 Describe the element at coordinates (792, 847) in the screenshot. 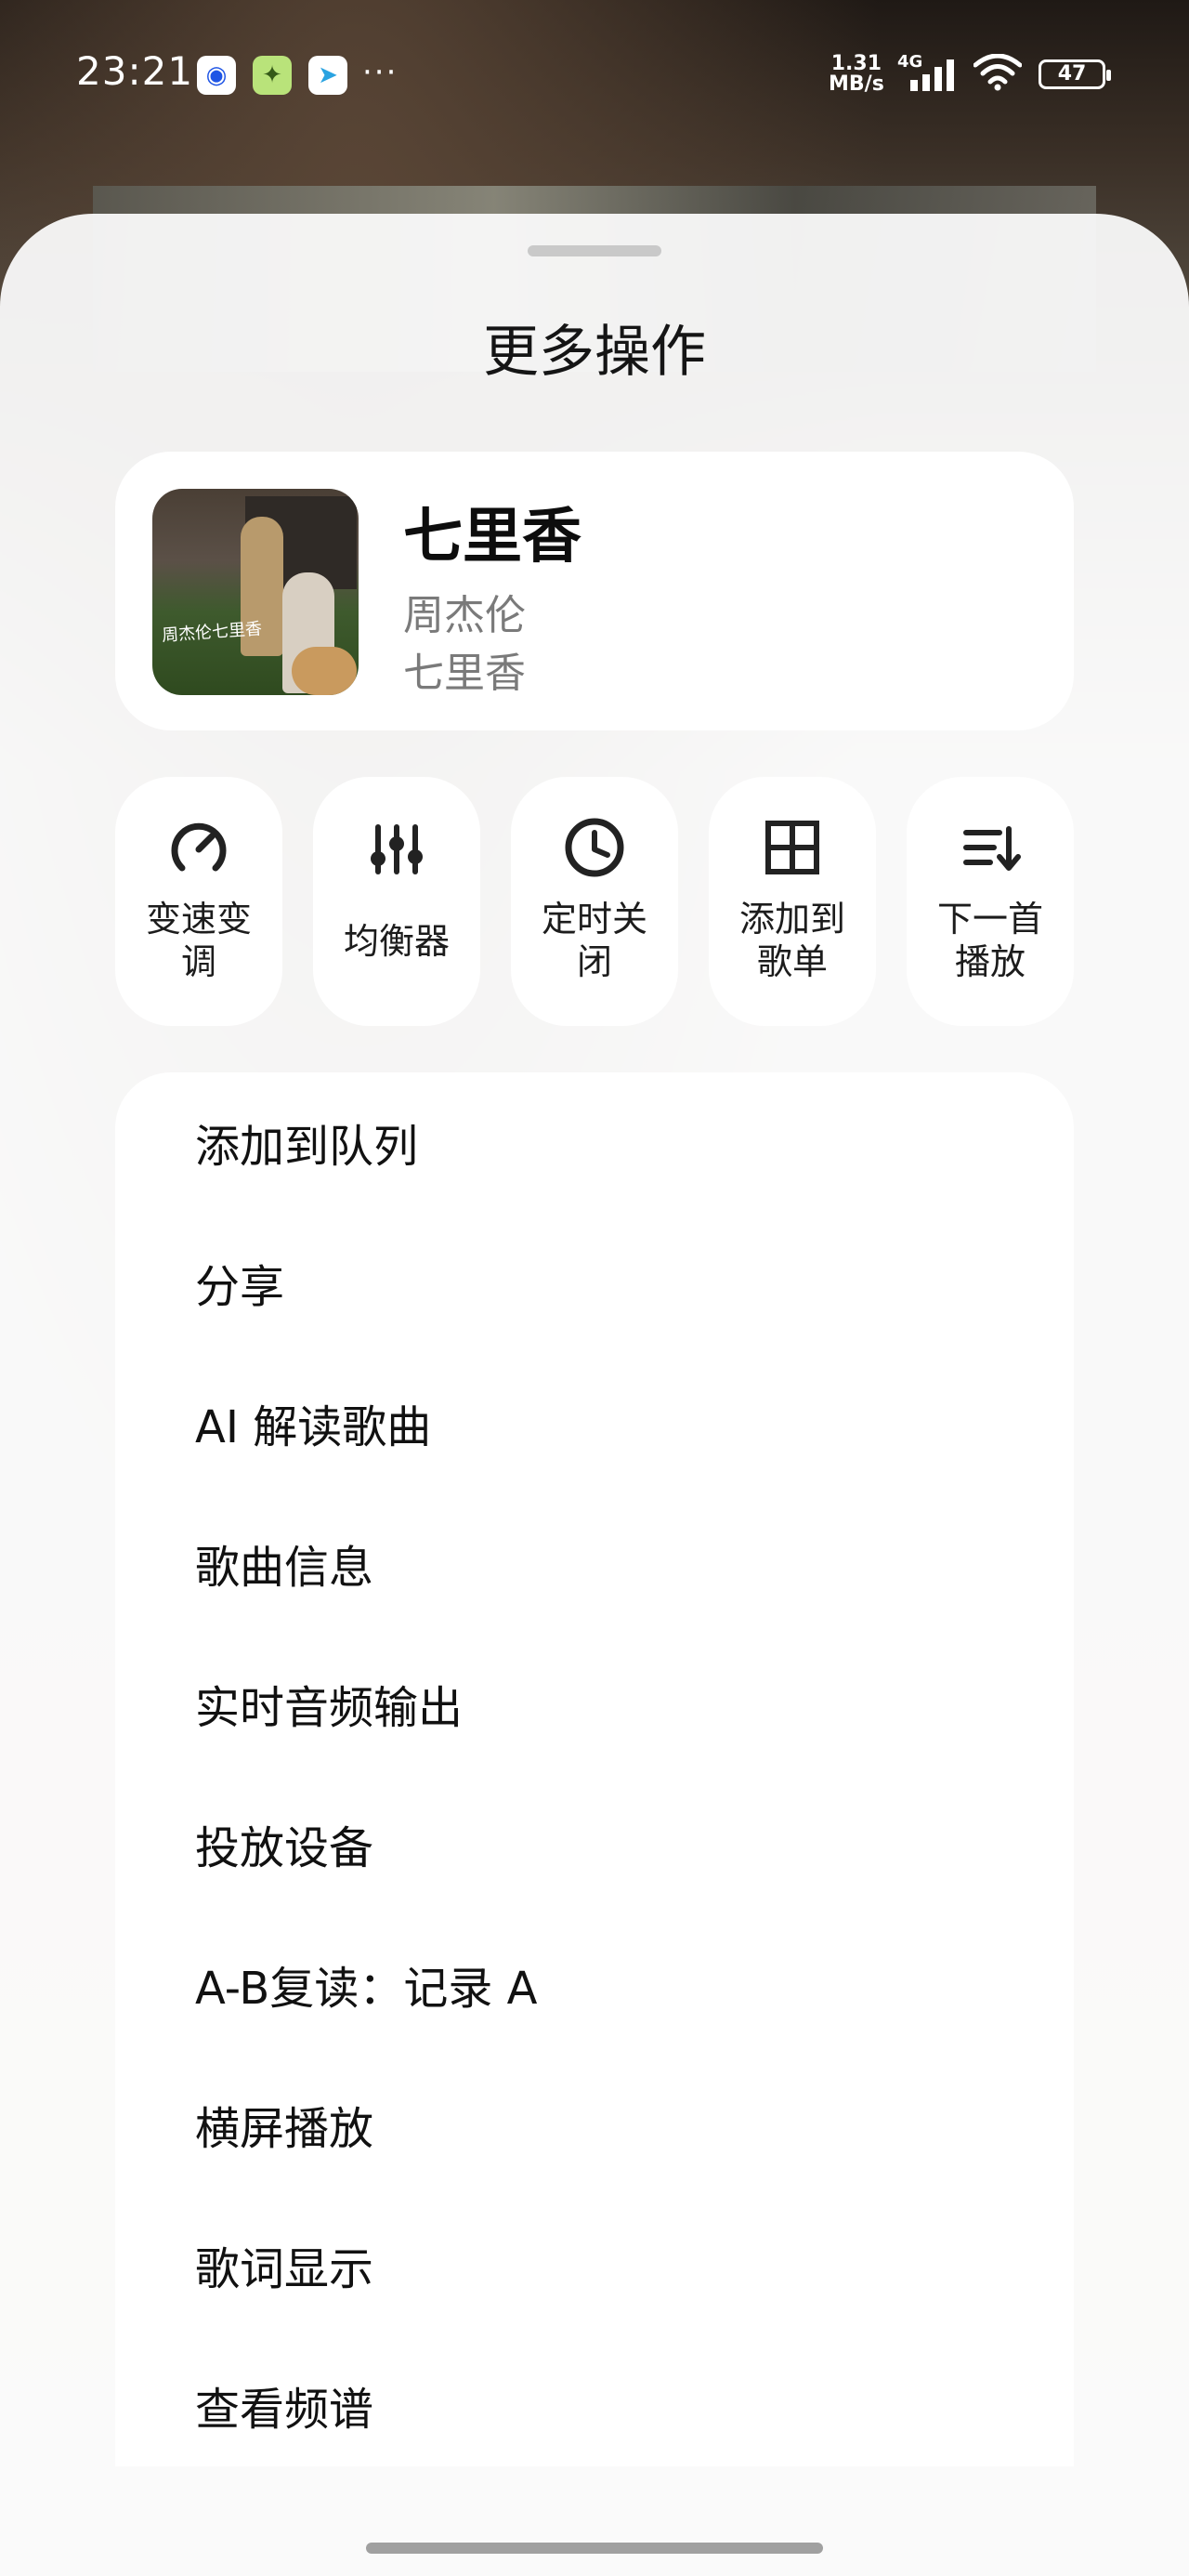

I see `grid-add-icon` at that location.